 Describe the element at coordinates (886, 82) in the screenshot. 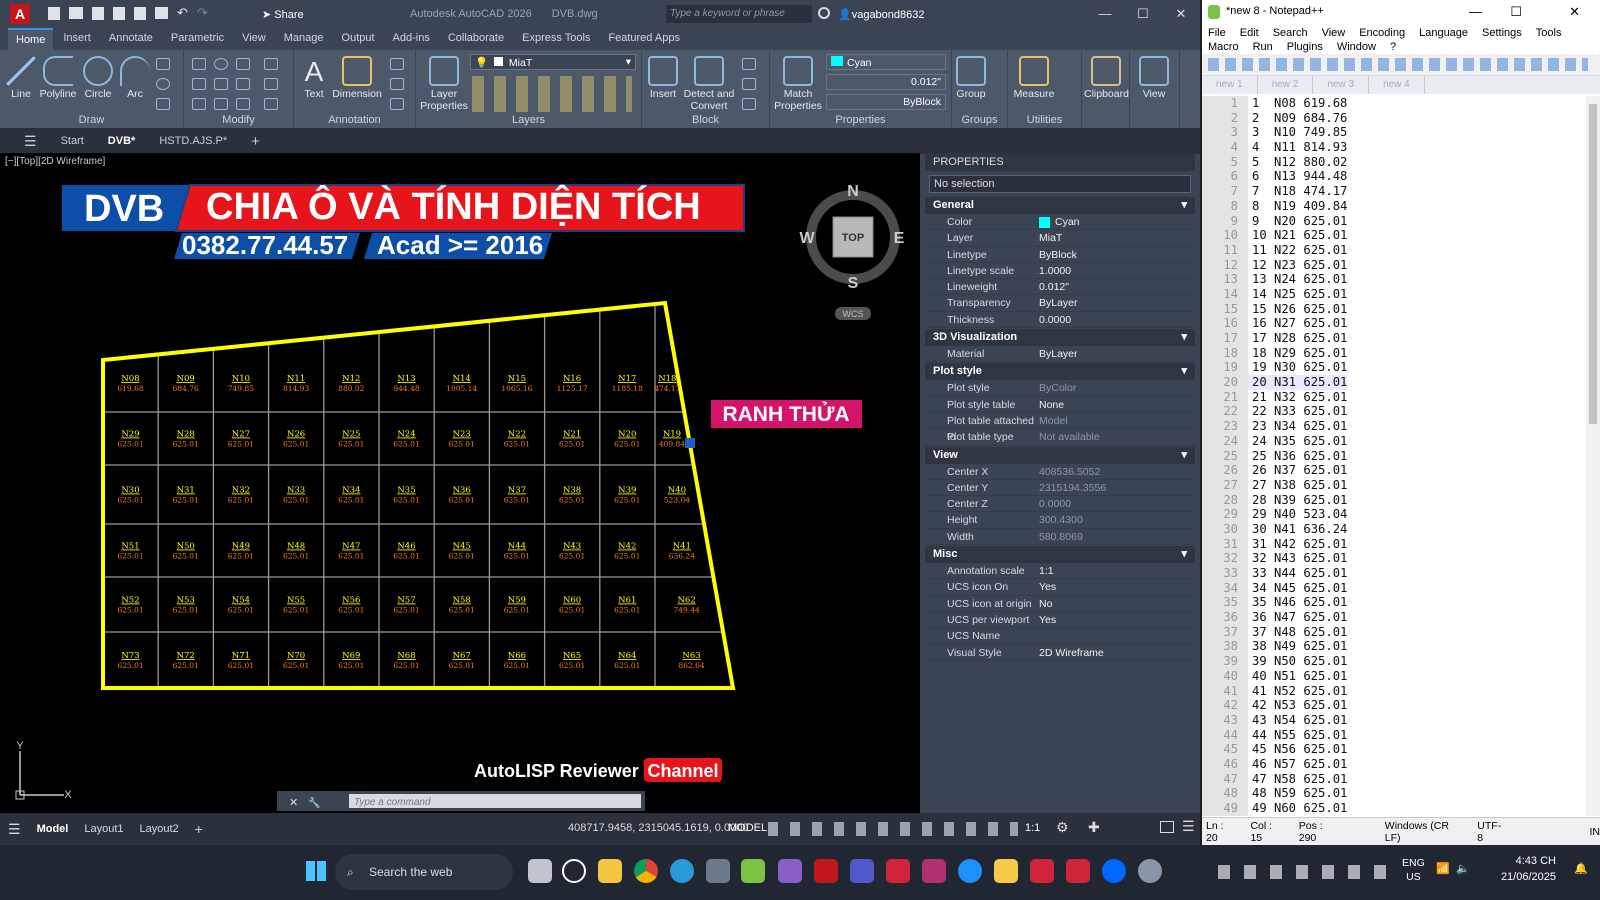

I see `lineweight-dropdown: 0.012"` at that location.